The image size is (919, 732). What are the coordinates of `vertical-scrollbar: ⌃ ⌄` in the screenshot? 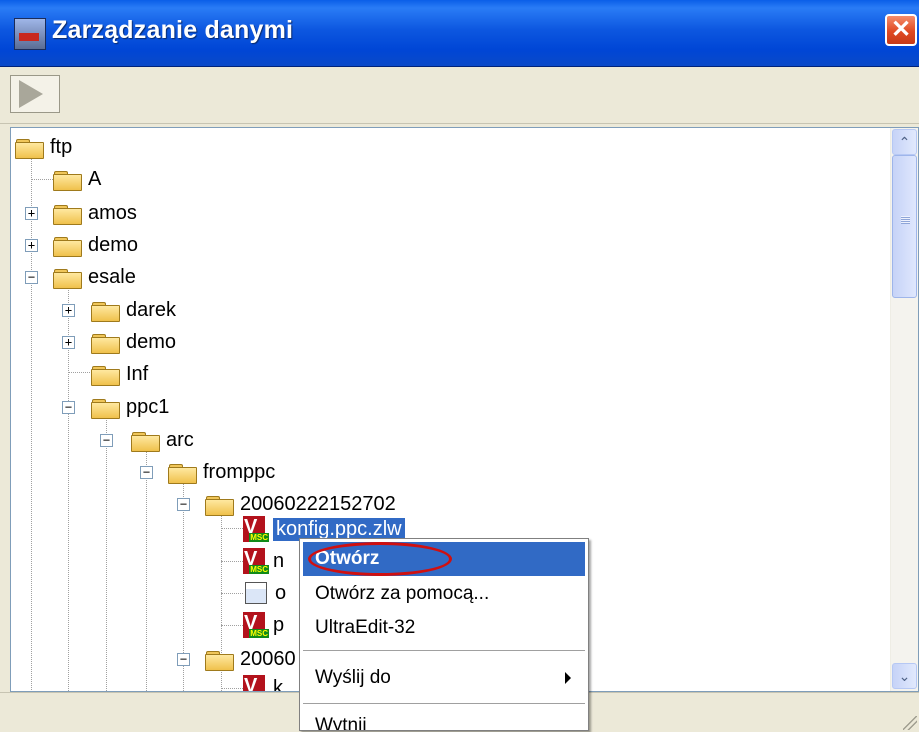 It's located at (904, 409).